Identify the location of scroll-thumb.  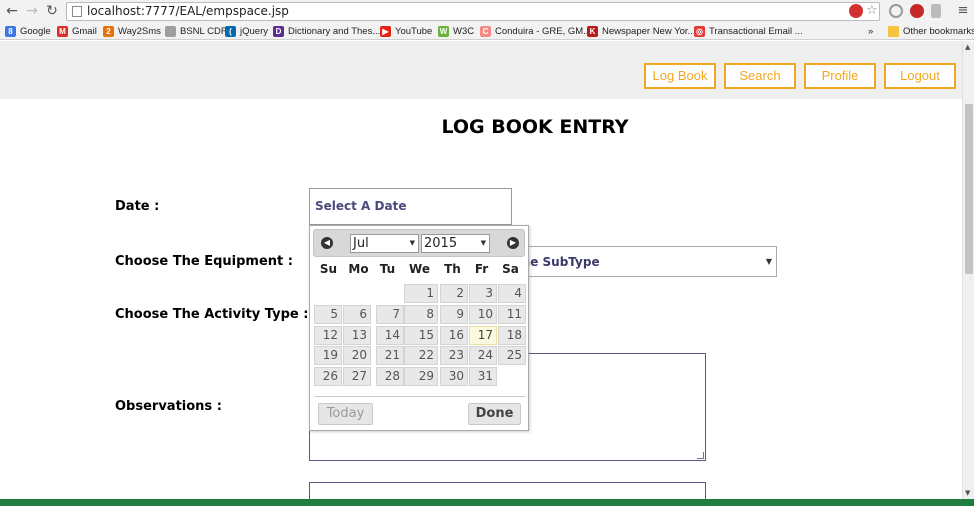
(969, 189).